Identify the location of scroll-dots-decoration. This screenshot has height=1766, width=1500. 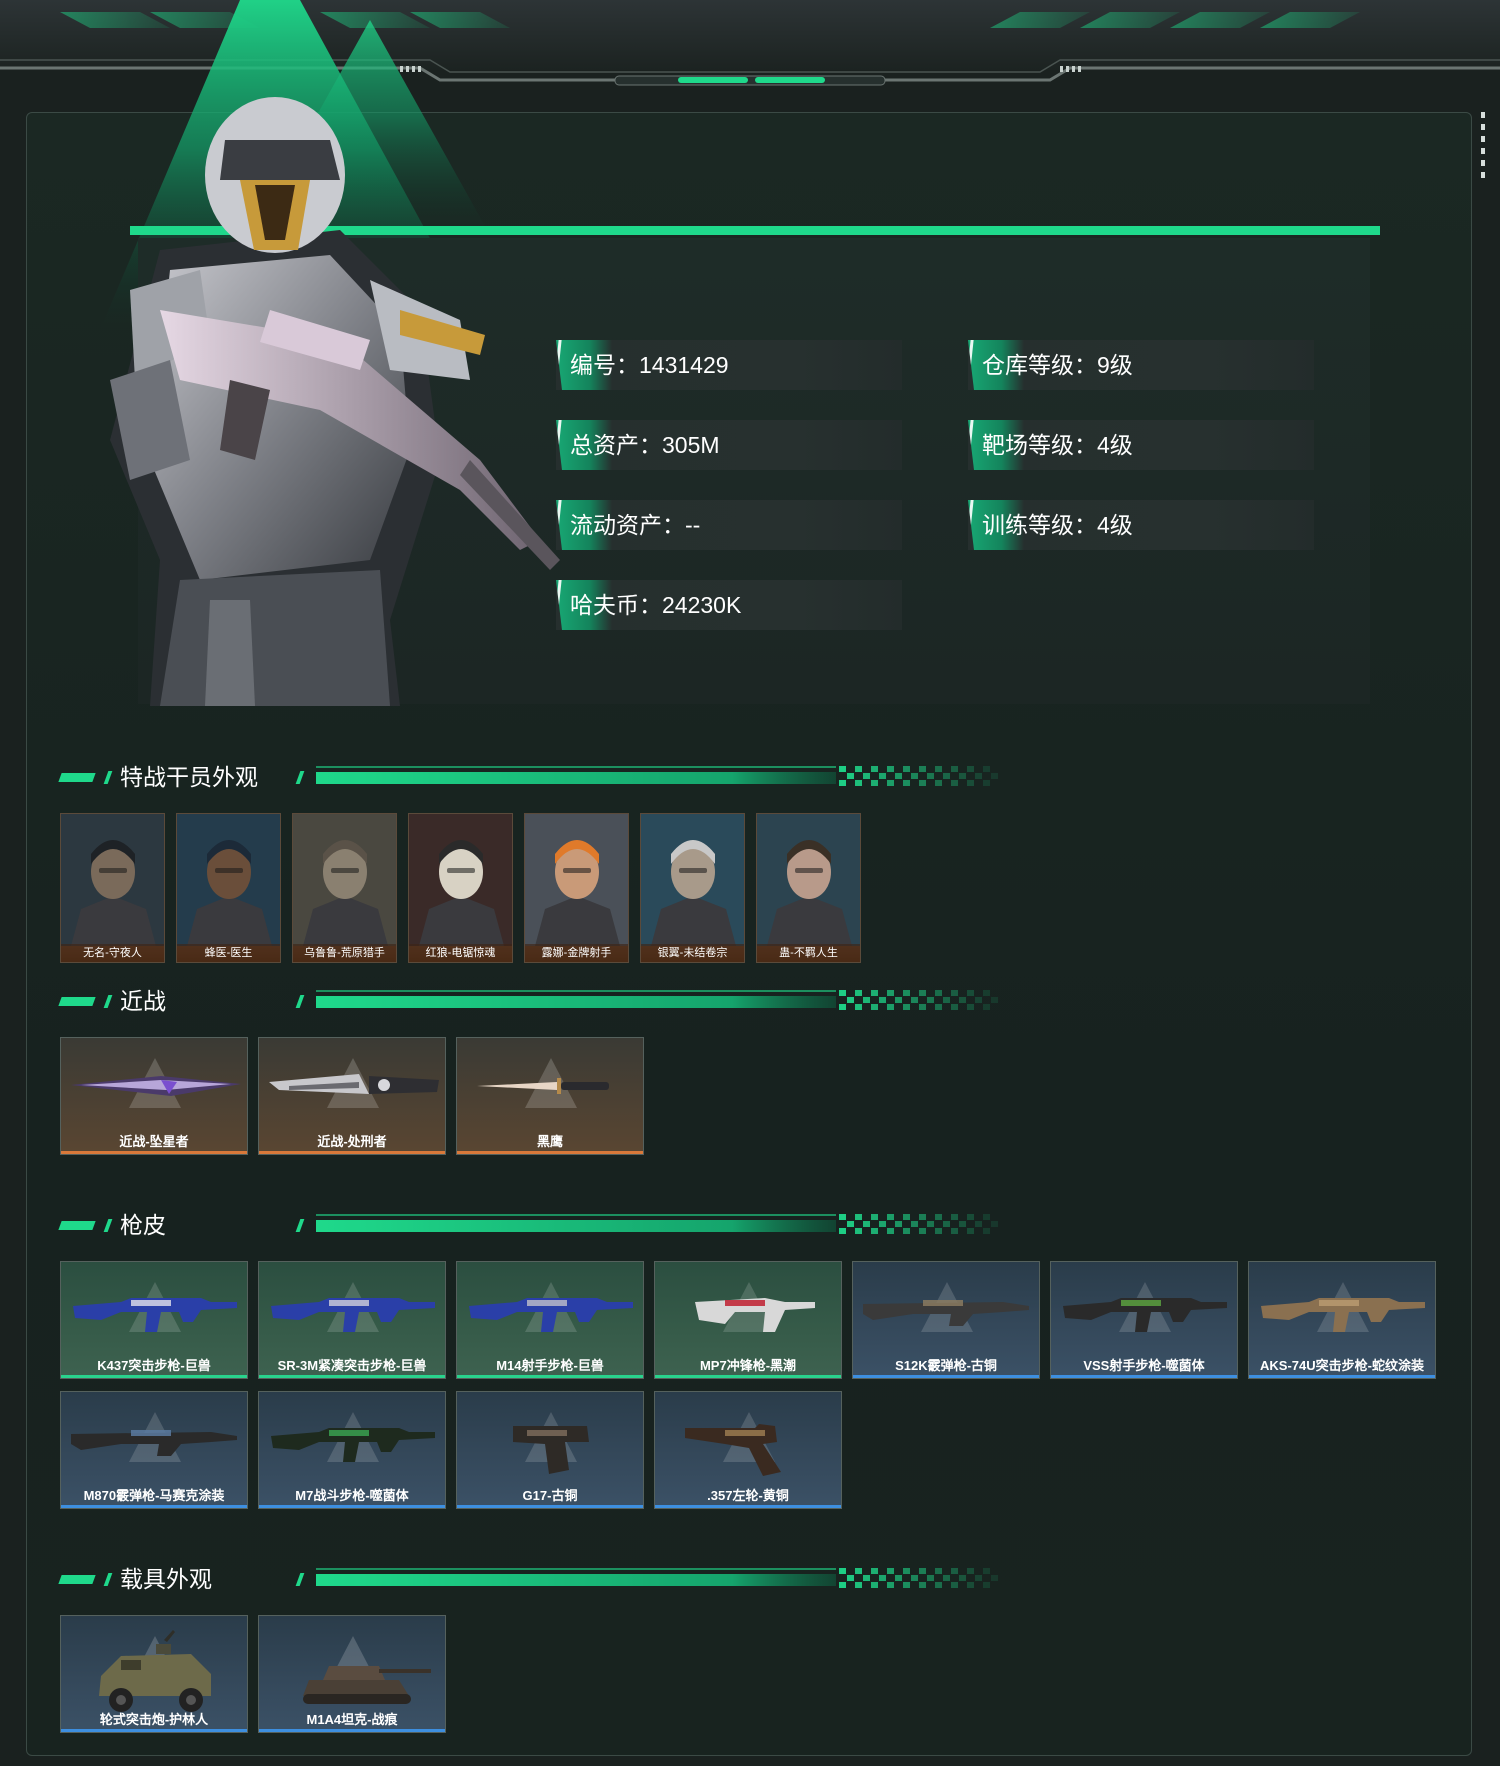
(1483, 145).